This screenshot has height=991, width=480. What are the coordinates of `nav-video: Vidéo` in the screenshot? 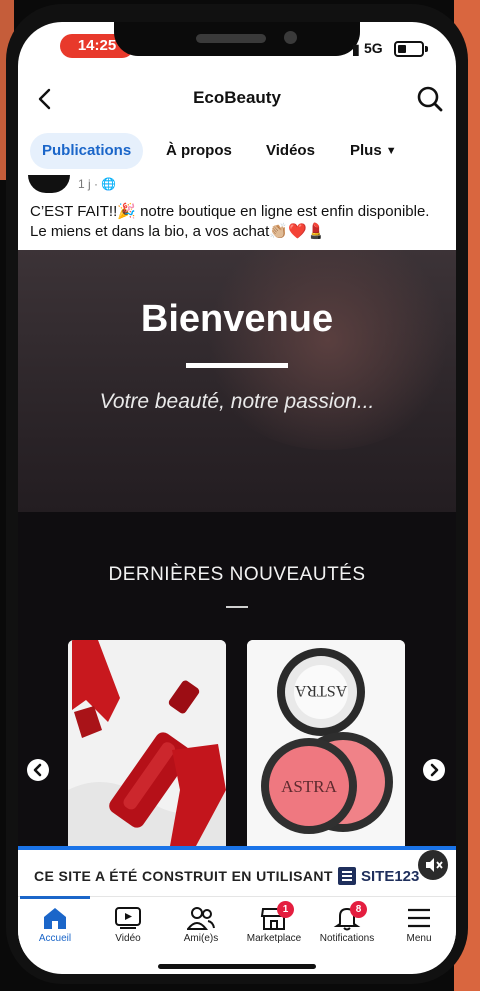 It's located at (128, 925).